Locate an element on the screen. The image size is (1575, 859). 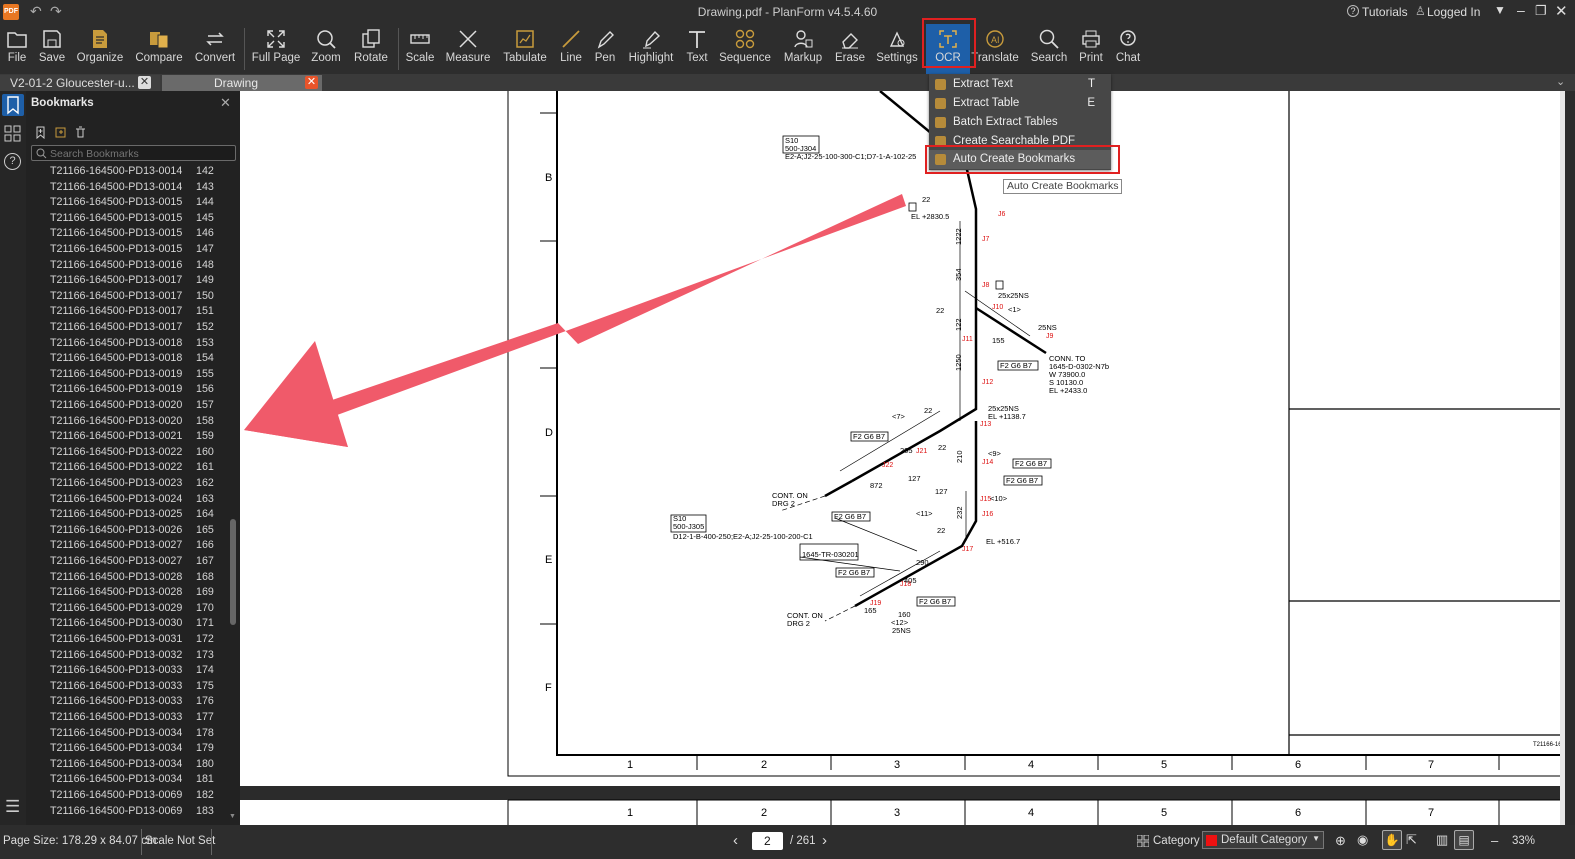
bookmark-item: T21166-164500-PD13-0017 152 is located at coordinates (145, 328).